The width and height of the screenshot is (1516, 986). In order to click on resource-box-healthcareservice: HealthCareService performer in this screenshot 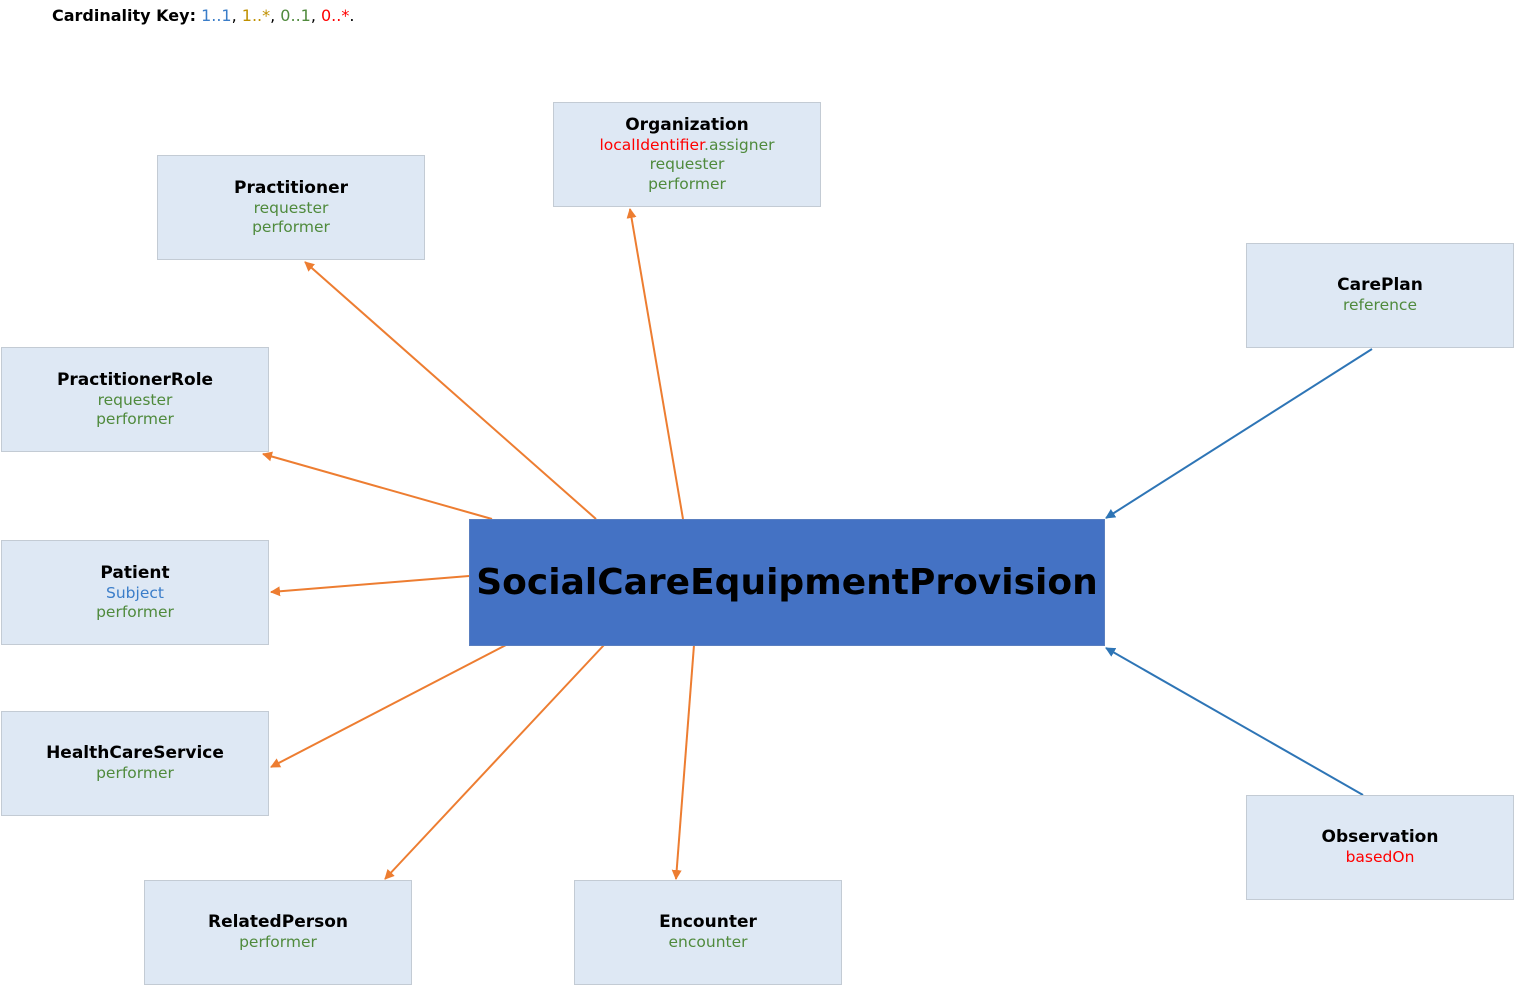, I will do `click(135, 763)`.